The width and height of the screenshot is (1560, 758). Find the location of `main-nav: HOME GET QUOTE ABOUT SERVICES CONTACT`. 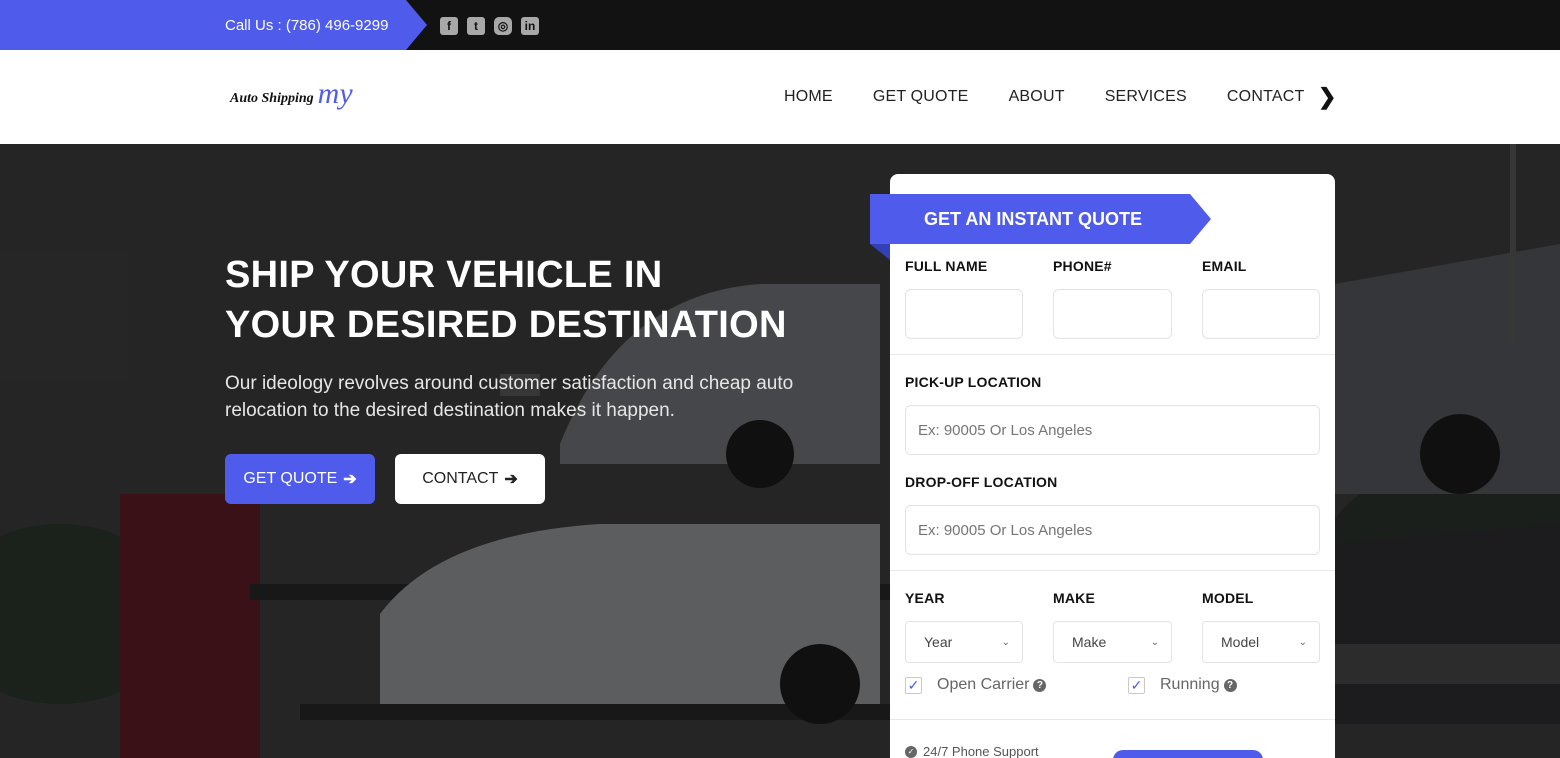

main-nav: HOME GET QUOTE ABOUT SERVICES CONTACT is located at coordinates (1044, 97).